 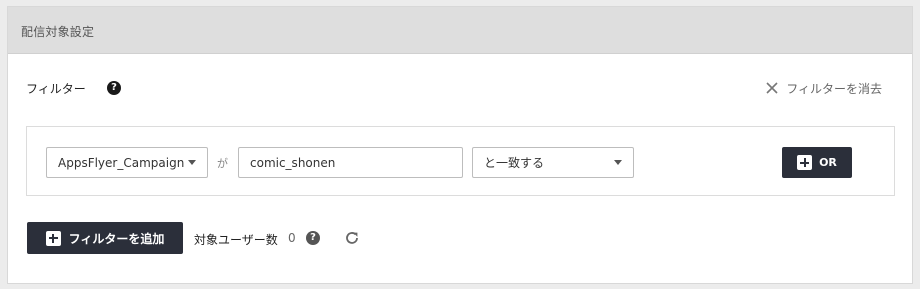 I want to click on or-button-label: OR, so click(x=828, y=162).